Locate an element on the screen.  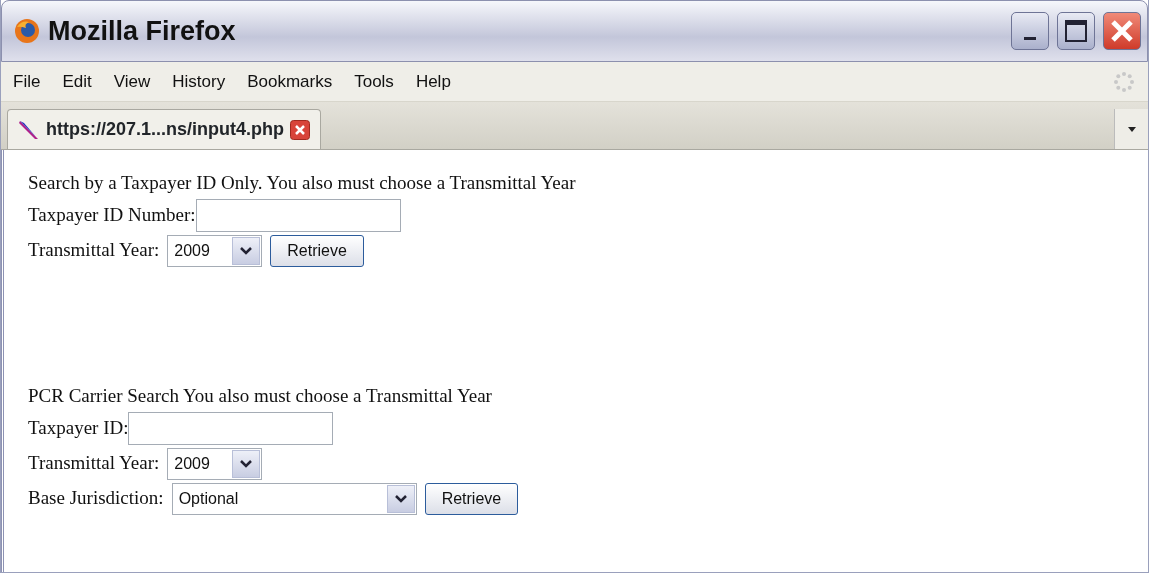
field-label: Taxpayer ID: is located at coordinates (78, 428).